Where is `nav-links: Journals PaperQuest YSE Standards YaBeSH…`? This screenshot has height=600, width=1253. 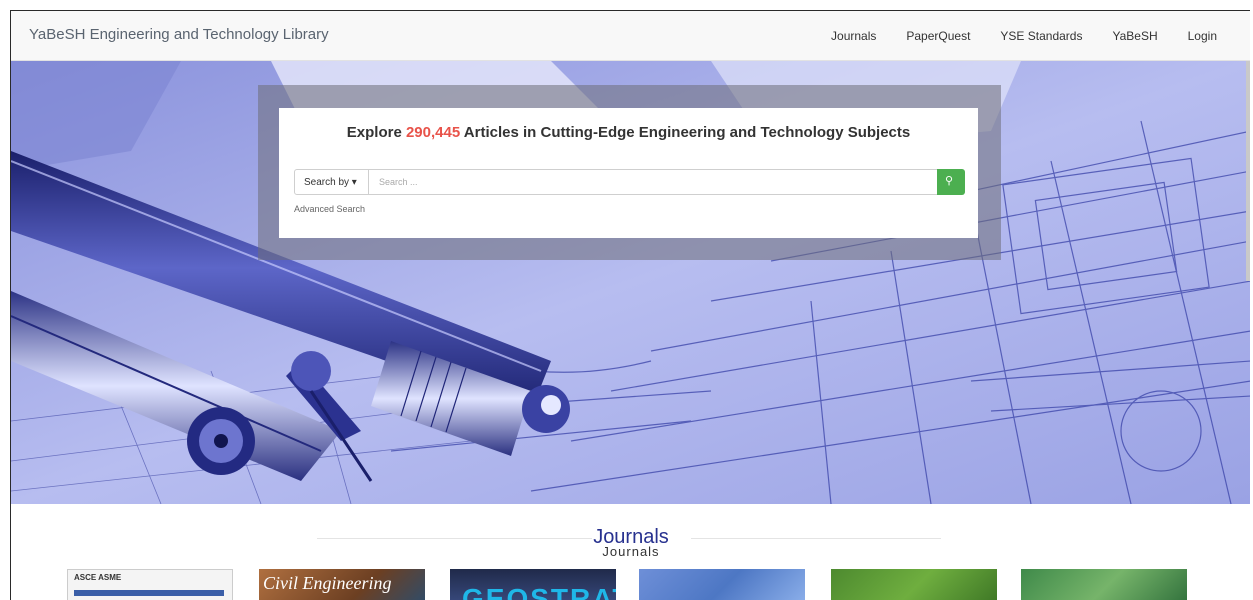 nav-links: Journals PaperQuest YSE Standards YaBeSH… is located at coordinates (1024, 36).